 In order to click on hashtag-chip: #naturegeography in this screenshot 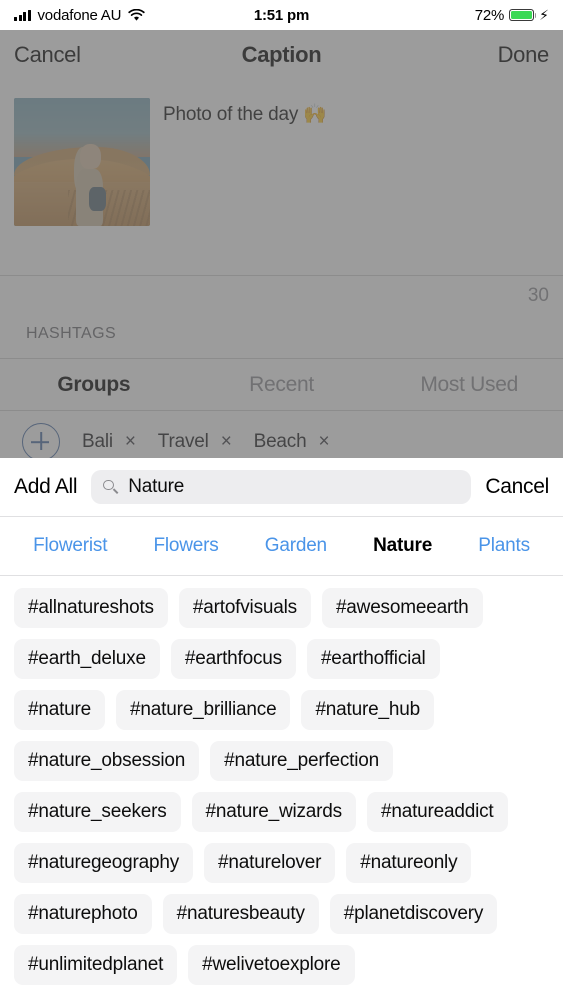, I will do `click(104, 863)`.